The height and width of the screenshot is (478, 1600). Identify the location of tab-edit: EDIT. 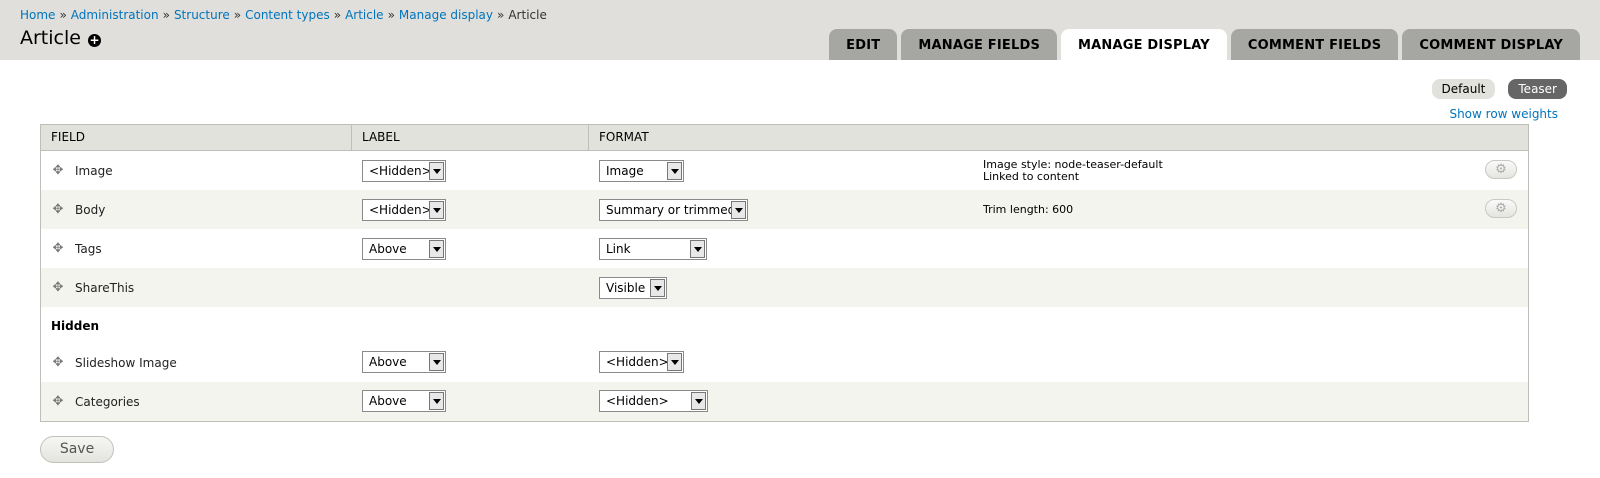
(863, 44).